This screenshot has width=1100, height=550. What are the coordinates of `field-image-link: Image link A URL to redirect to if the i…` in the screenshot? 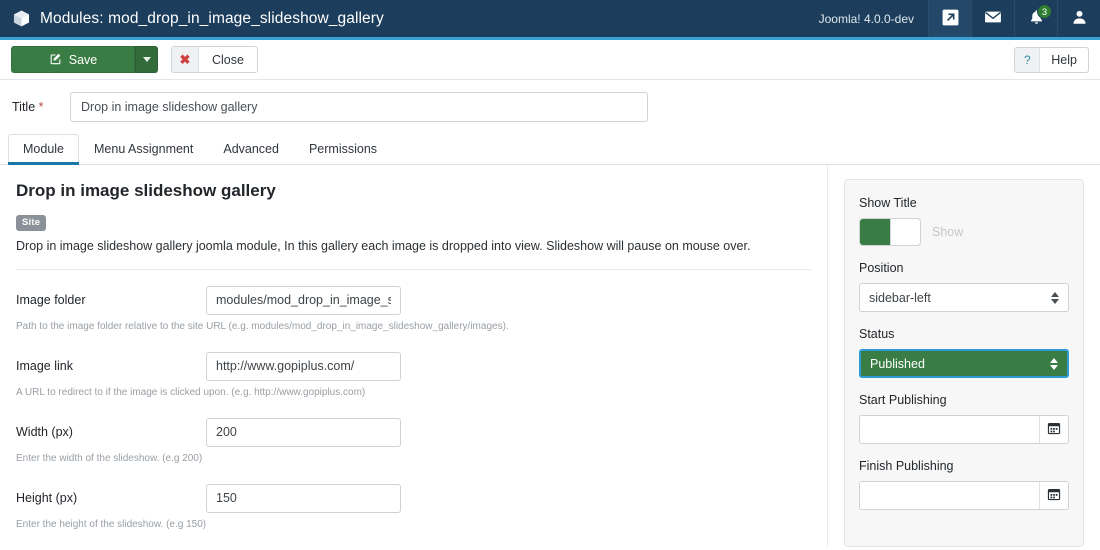 It's located at (413, 375).